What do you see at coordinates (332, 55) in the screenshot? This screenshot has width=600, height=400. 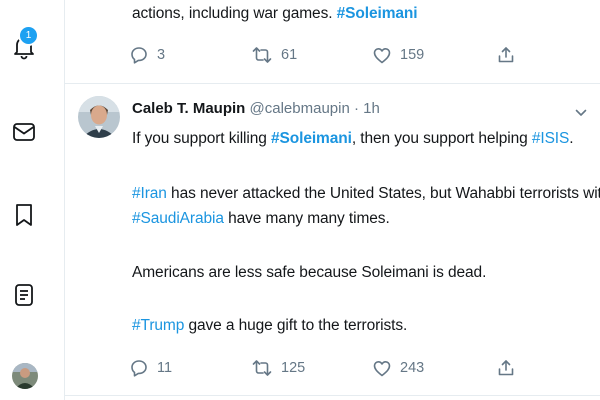 I see `tweet-previous-actions: 3 61 159` at bounding box center [332, 55].